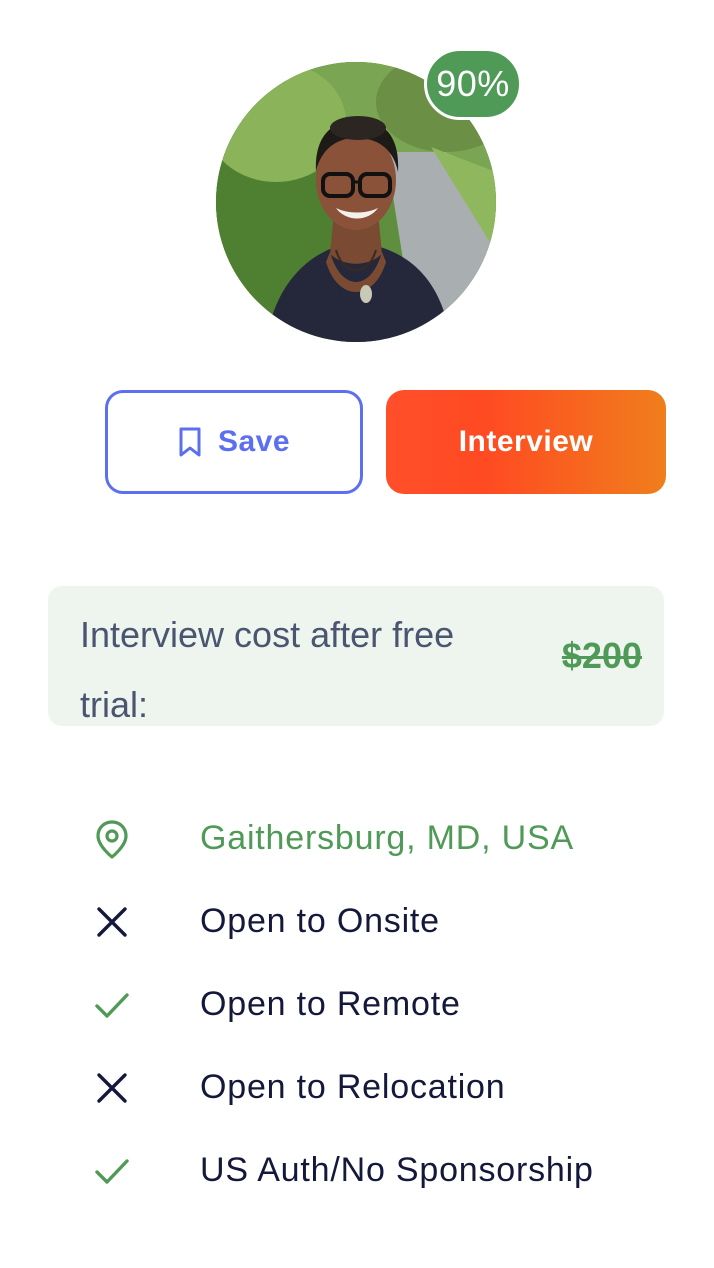 The width and height of the screenshot is (714, 1268). What do you see at coordinates (473, 84) in the screenshot?
I see `match-percentage-badge: 90%` at bounding box center [473, 84].